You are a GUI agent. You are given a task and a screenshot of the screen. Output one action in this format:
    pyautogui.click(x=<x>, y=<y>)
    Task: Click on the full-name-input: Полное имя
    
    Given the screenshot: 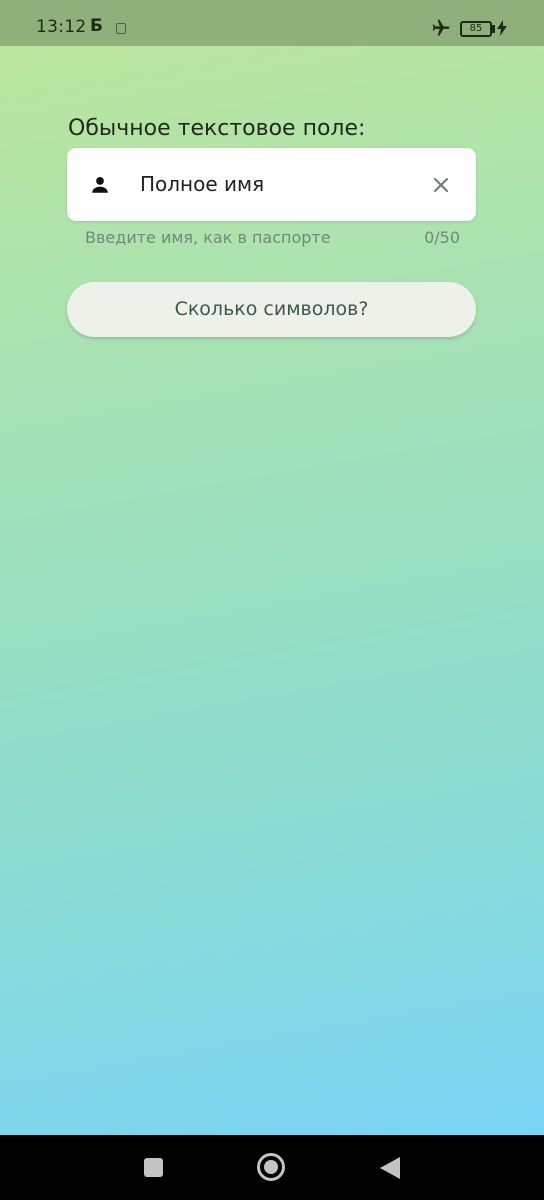 What is the action you would take?
    pyautogui.click(x=202, y=184)
    